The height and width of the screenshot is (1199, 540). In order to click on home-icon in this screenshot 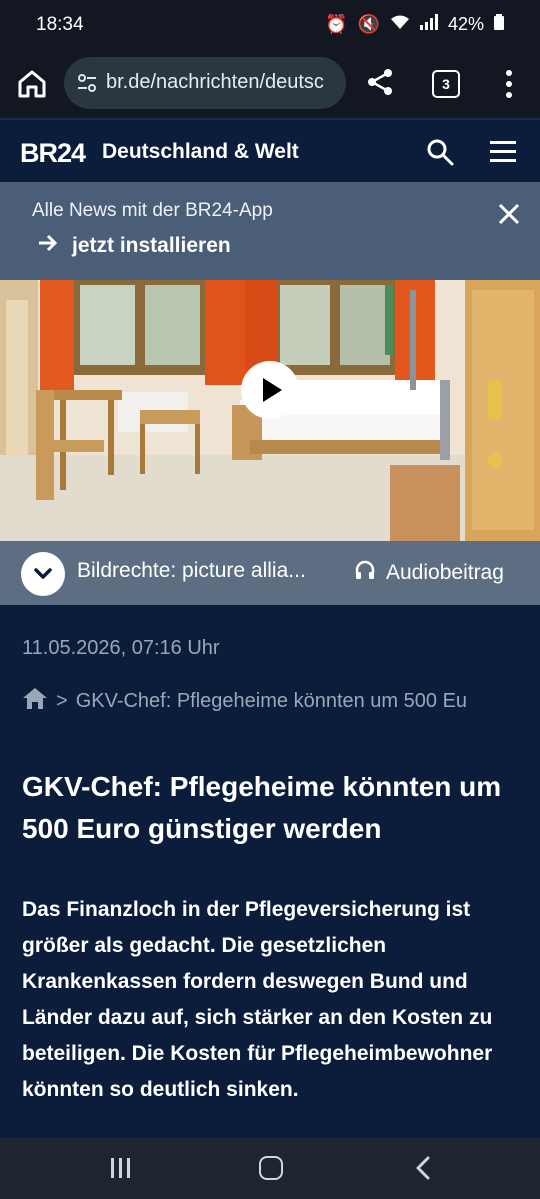, I will do `click(32, 84)`.